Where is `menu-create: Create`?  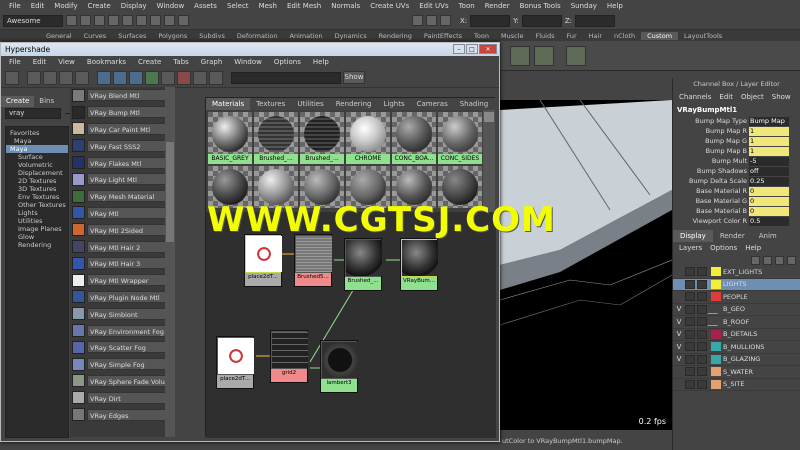 menu-create: Create is located at coordinates (98, 6).